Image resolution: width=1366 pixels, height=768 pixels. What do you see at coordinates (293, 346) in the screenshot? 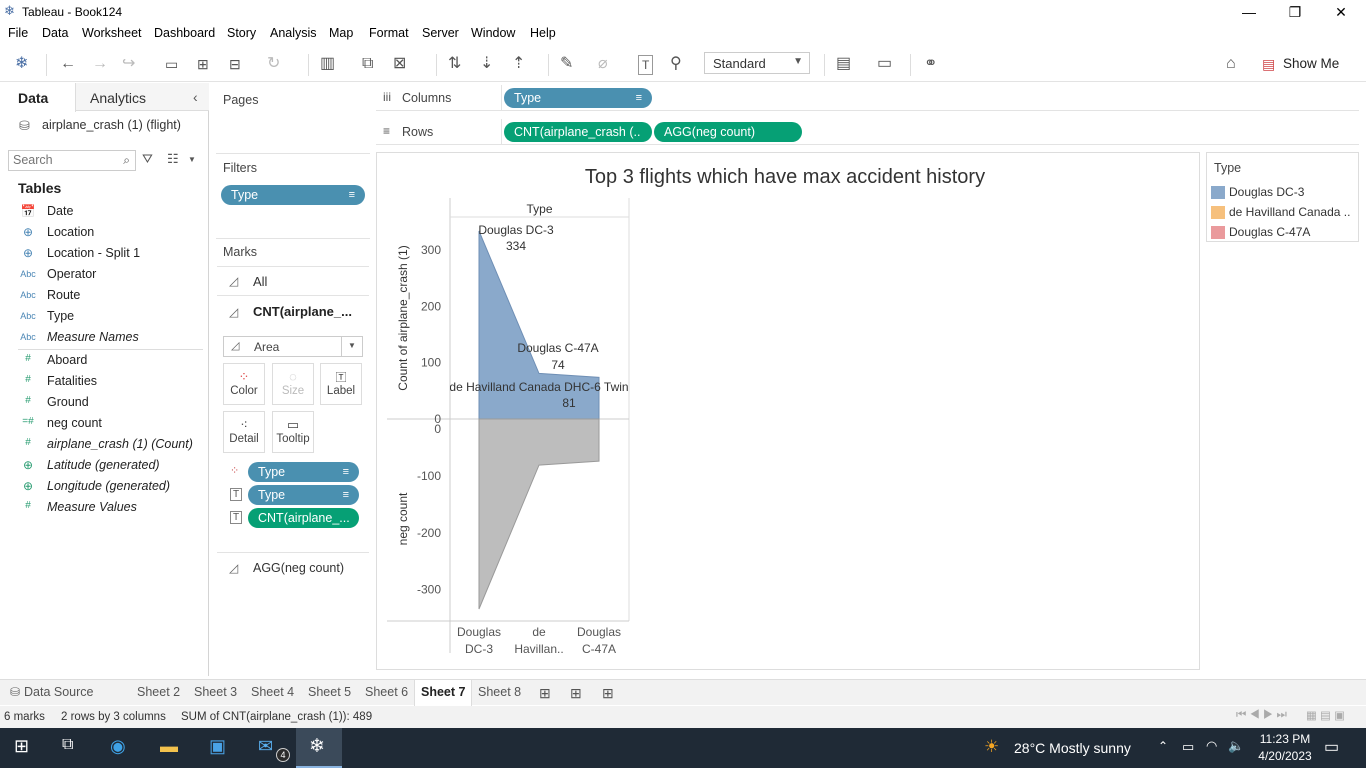
I see `mark-type-select: ◿ Area ▼` at bounding box center [293, 346].